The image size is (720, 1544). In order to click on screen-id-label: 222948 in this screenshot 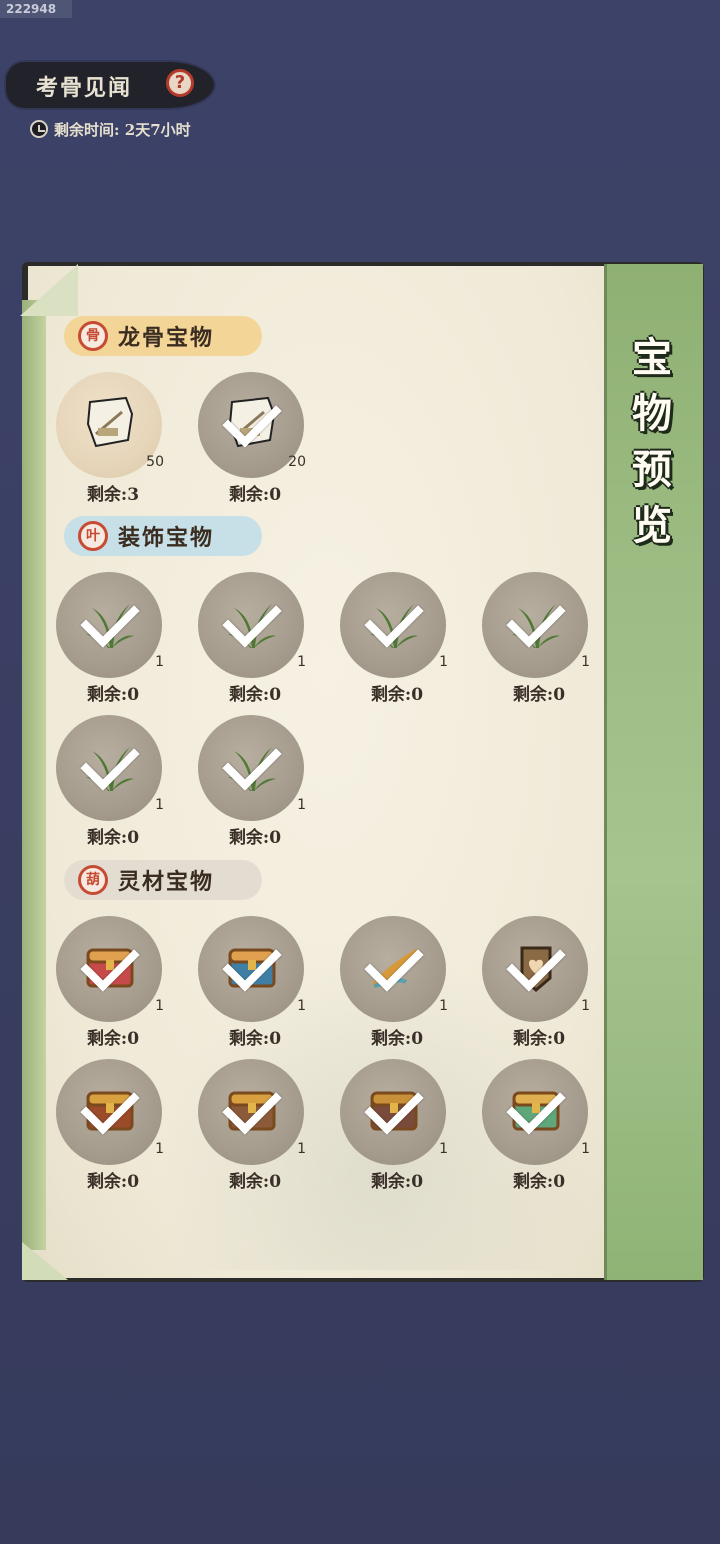, I will do `click(36, 9)`.